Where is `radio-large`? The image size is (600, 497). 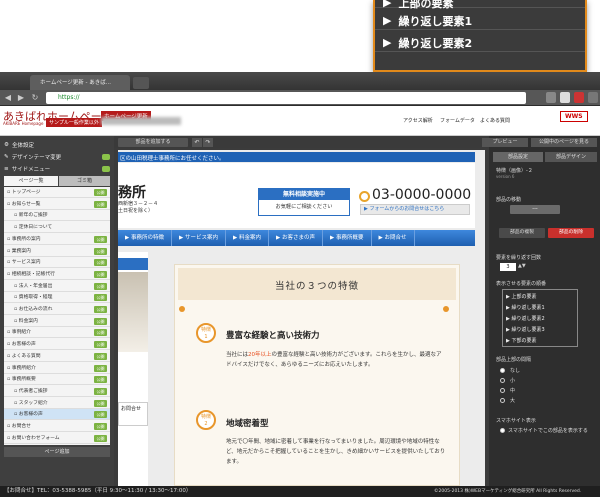 radio-large is located at coordinates (502, 400).